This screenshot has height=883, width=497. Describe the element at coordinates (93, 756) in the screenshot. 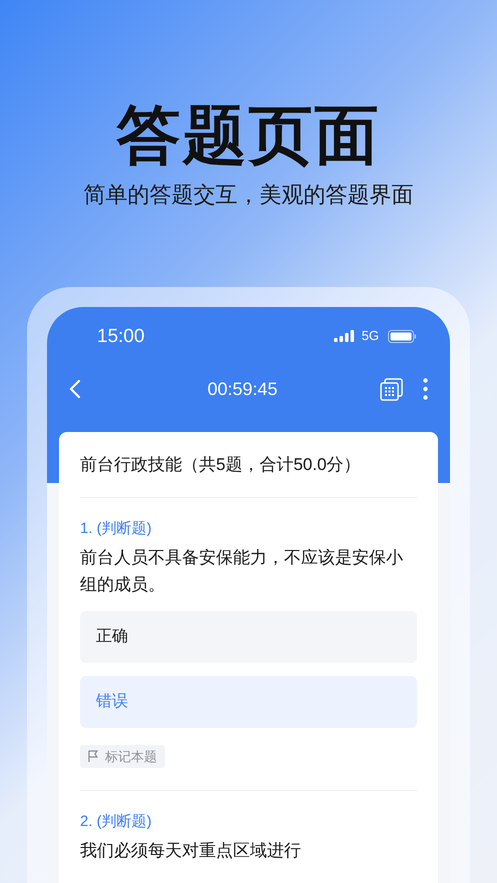

I see `flag-icon` at that location.